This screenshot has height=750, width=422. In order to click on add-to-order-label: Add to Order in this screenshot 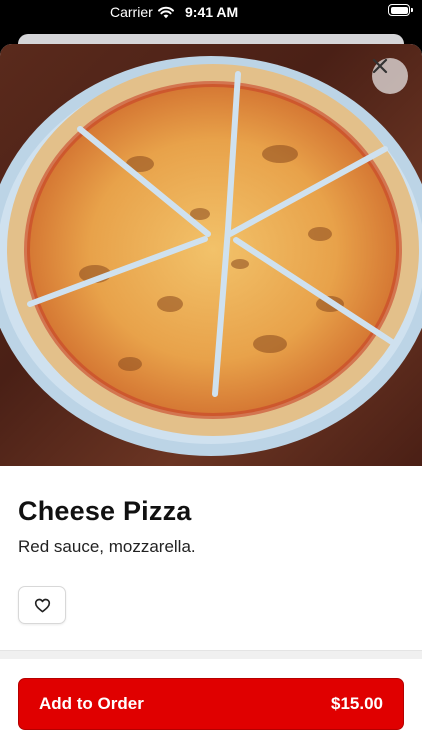, I will do `click(91, 703)`.